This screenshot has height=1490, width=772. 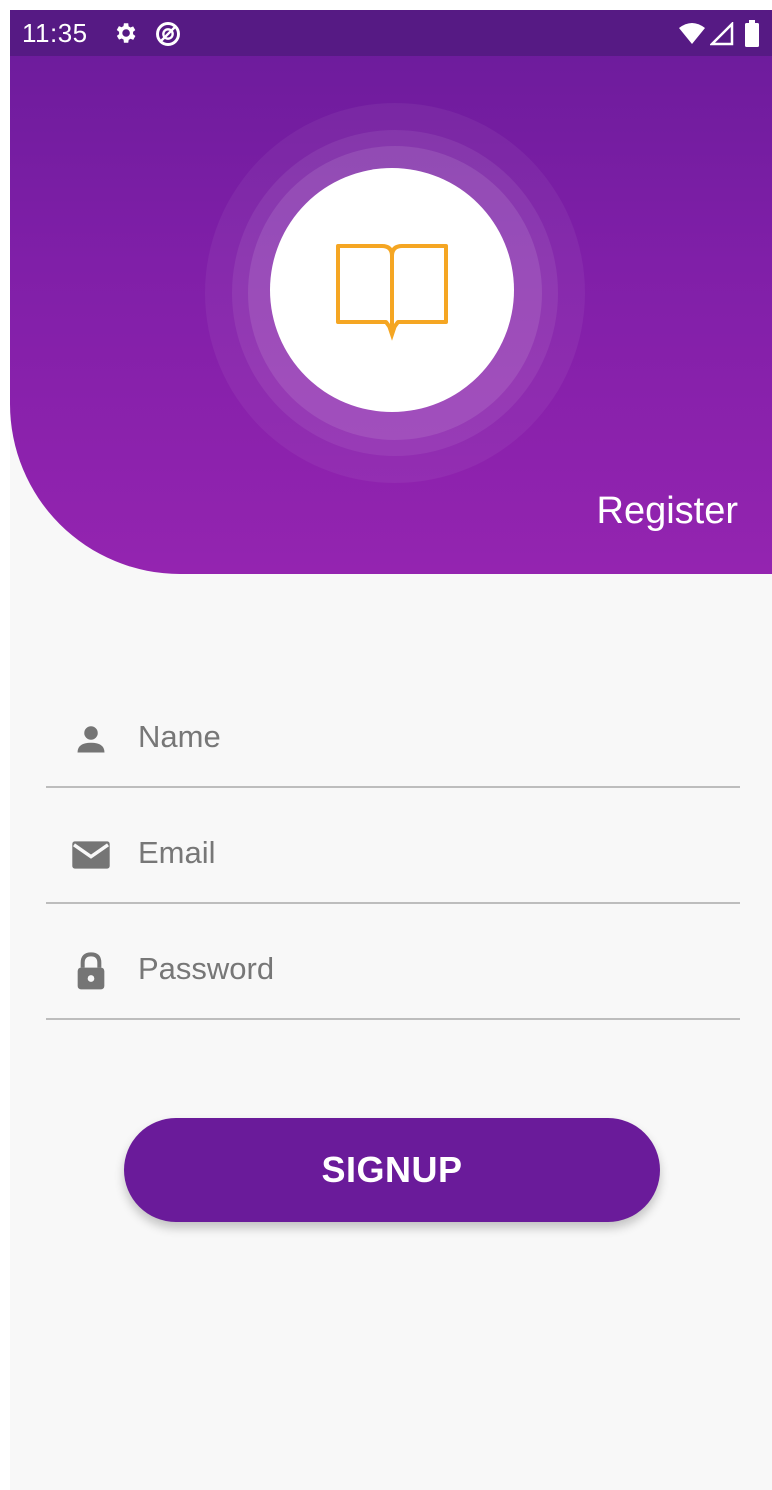 I want to click on app-logo, so click(x=392, y=290).